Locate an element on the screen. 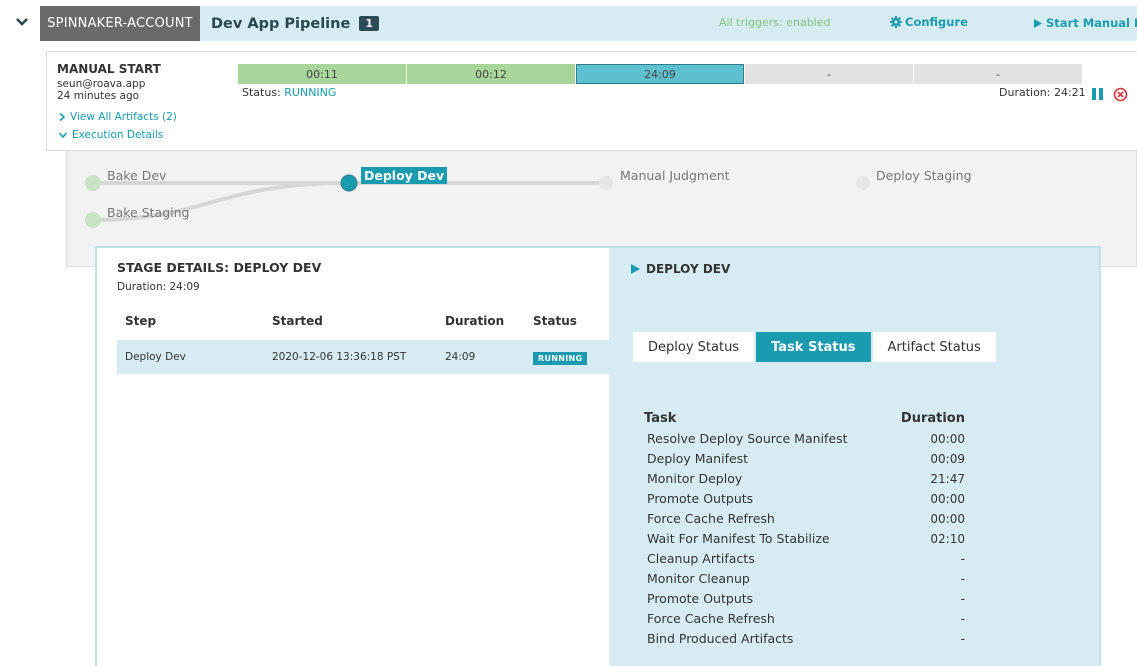 The image size is (1137, 666). status-label: Status: is located at coordinates (261, 92).